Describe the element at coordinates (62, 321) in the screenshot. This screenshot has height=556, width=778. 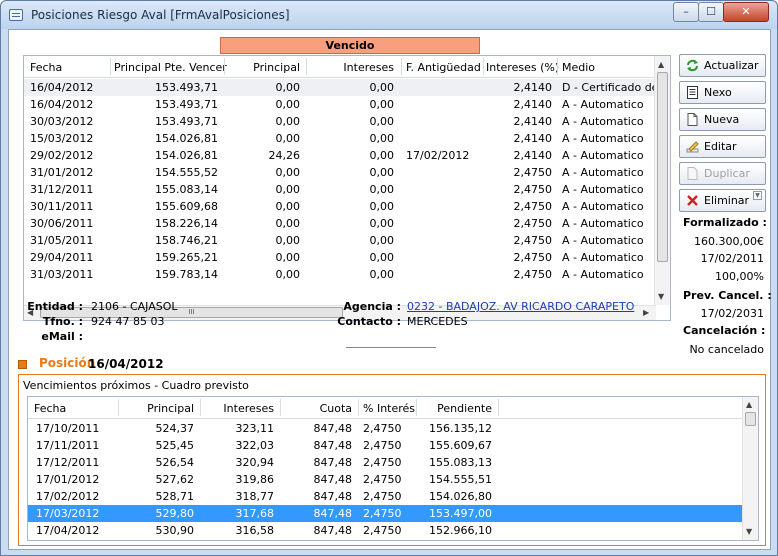
I see `tfno-label: Tfno. :` at that location.